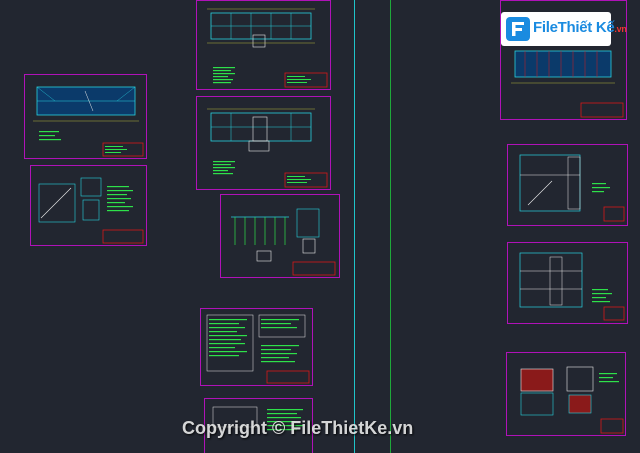 Image resolution: width=640 pixels, height=453 pixels. Describe the element at coordinates (620, 29) in the screenshot. I see `logo-tld: .vn` at that location.